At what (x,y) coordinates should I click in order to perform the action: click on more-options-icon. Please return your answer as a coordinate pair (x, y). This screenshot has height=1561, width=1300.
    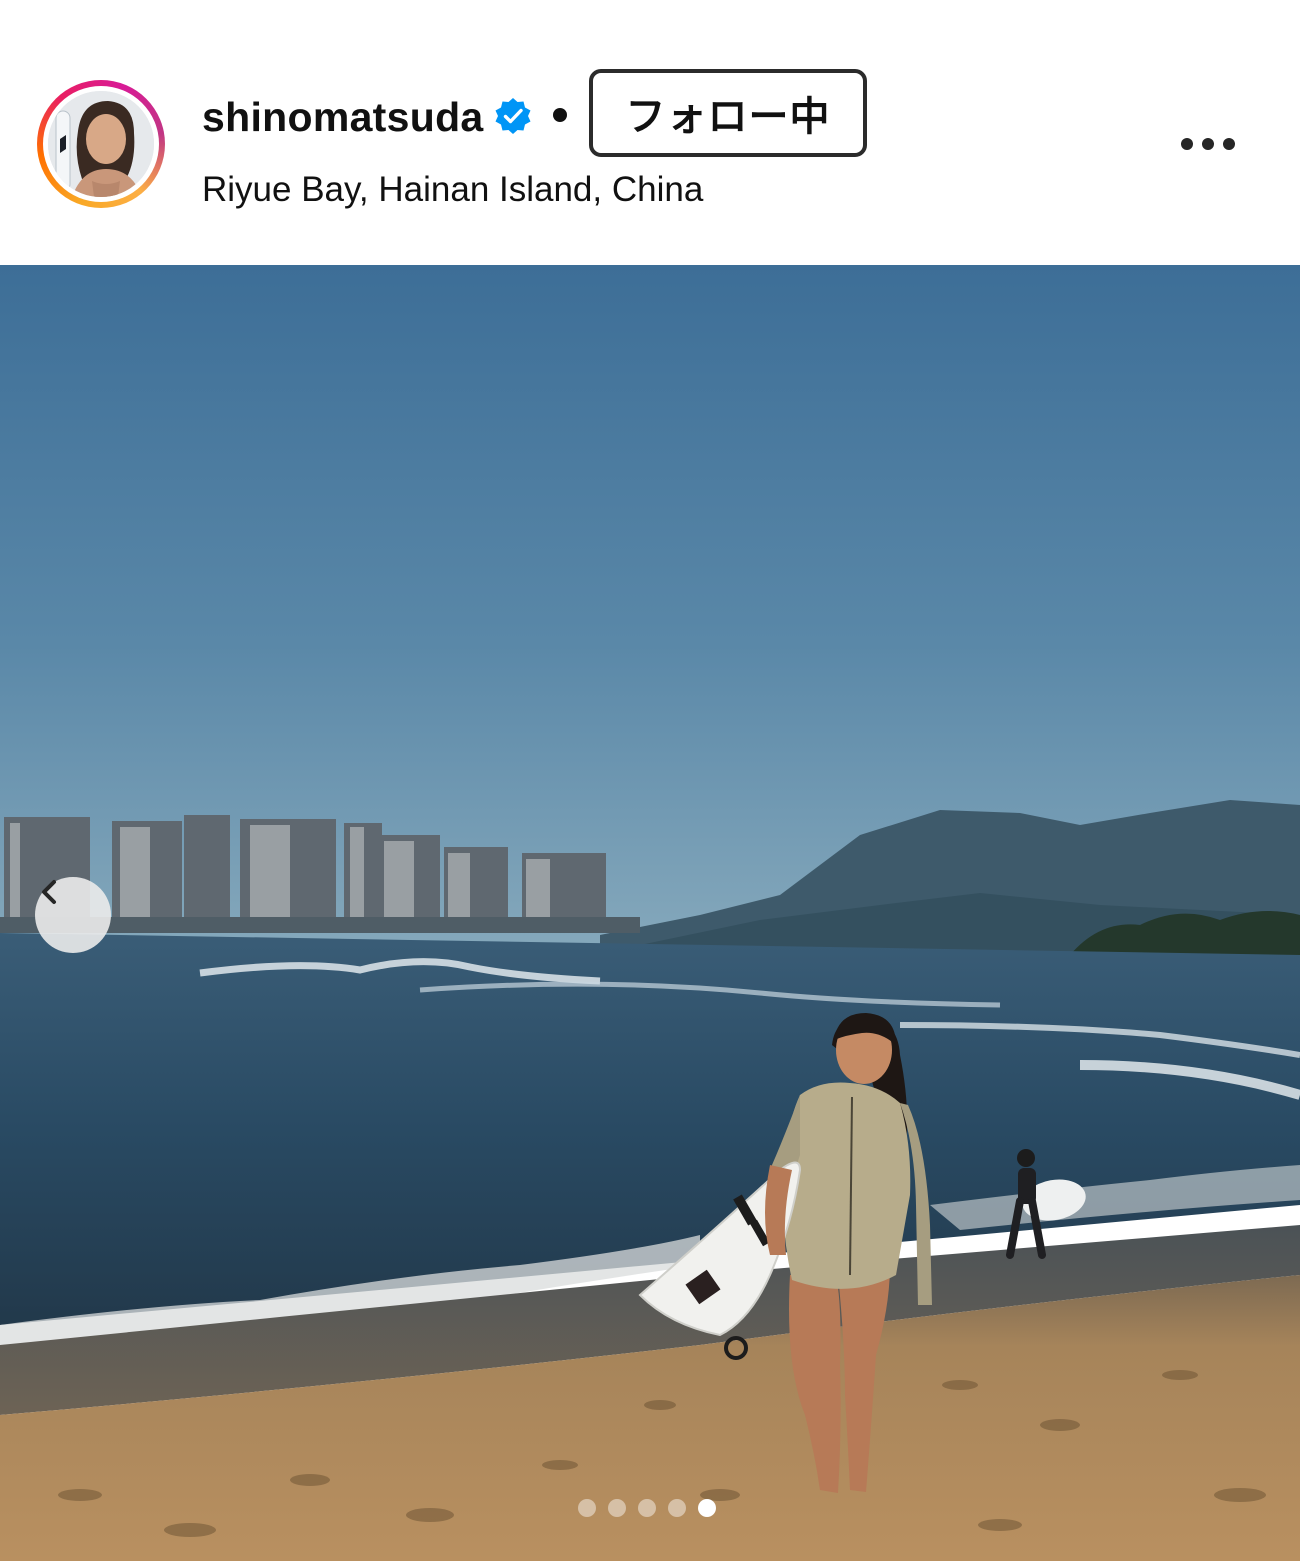
    Looking at the image, I should click on (1211, 144).